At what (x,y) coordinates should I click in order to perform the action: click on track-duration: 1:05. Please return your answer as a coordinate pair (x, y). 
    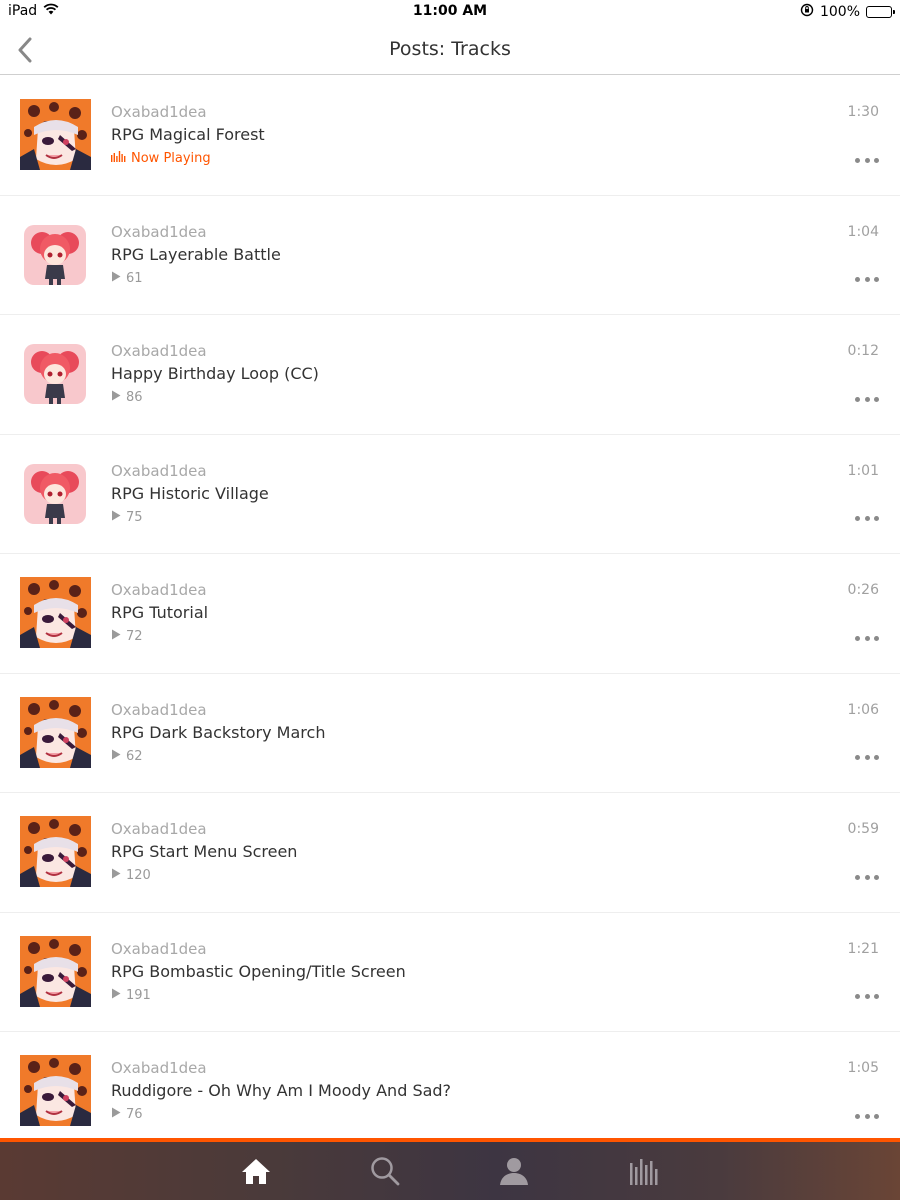
    Looking at the image, I should click on (863, 1068).